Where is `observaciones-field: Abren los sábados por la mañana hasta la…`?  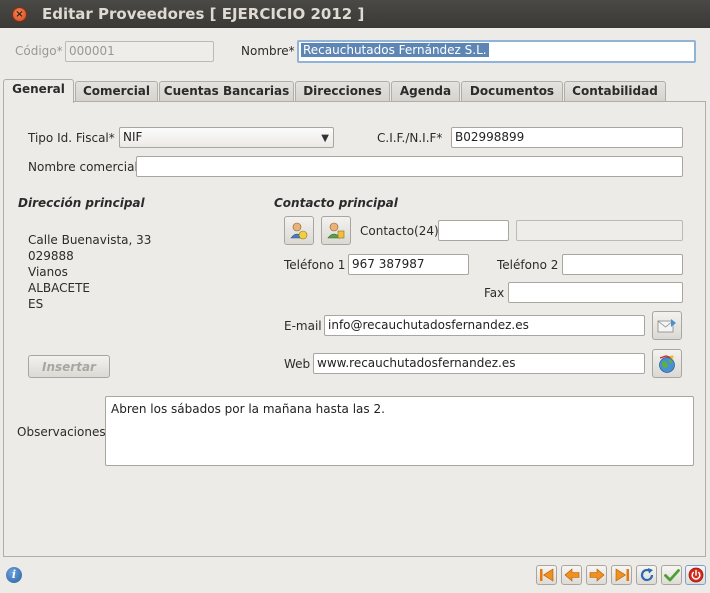 observaciones-field: Abren los sábados por la mañana hasta la… is located at coordinates (399, 431).